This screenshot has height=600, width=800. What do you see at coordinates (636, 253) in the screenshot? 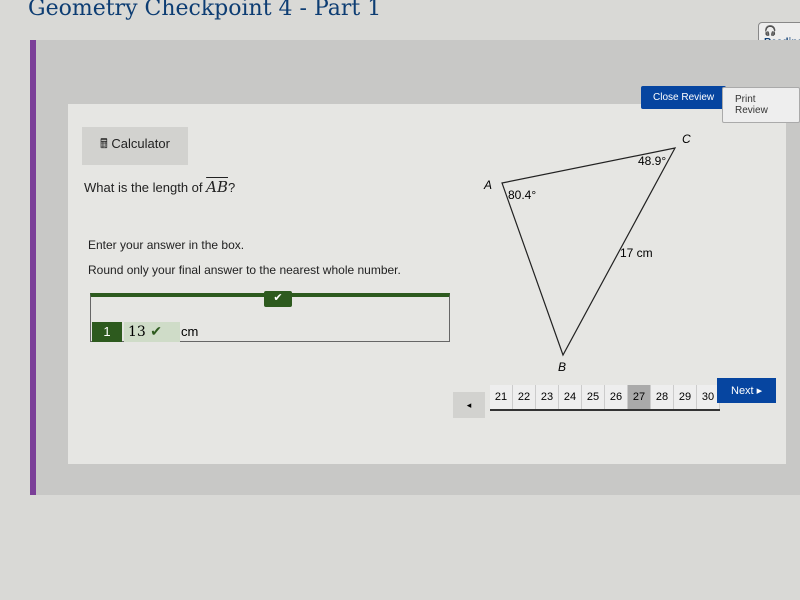
I see `side-bc: 17 cm` at bounding box center [636, 253].